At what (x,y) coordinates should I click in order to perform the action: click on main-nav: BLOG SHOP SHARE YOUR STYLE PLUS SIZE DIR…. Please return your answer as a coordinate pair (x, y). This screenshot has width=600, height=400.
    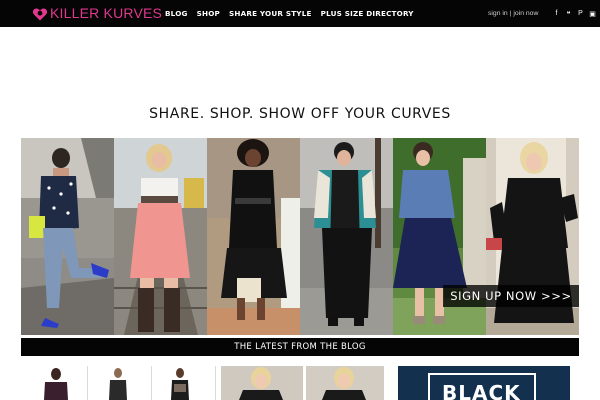
    Looking at the image, I should click on (294, 13).